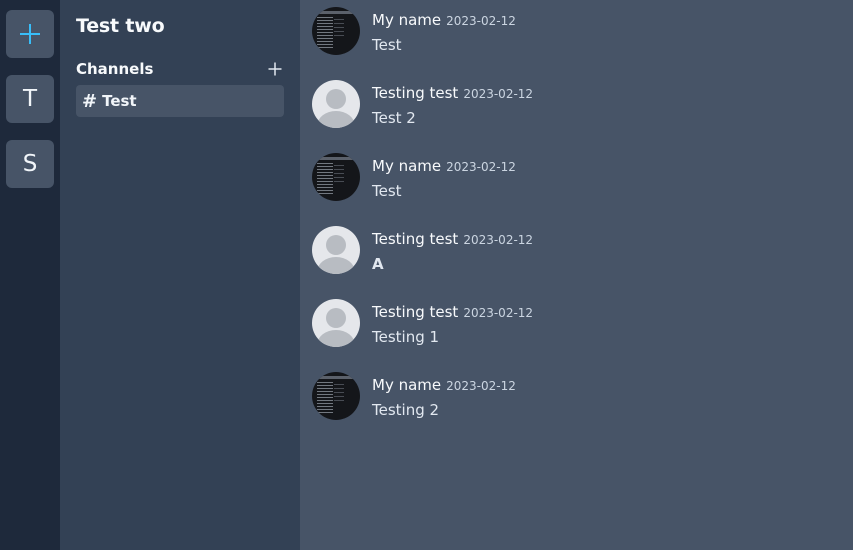  I want to click on channels-header: Channels, so click(180, 69).